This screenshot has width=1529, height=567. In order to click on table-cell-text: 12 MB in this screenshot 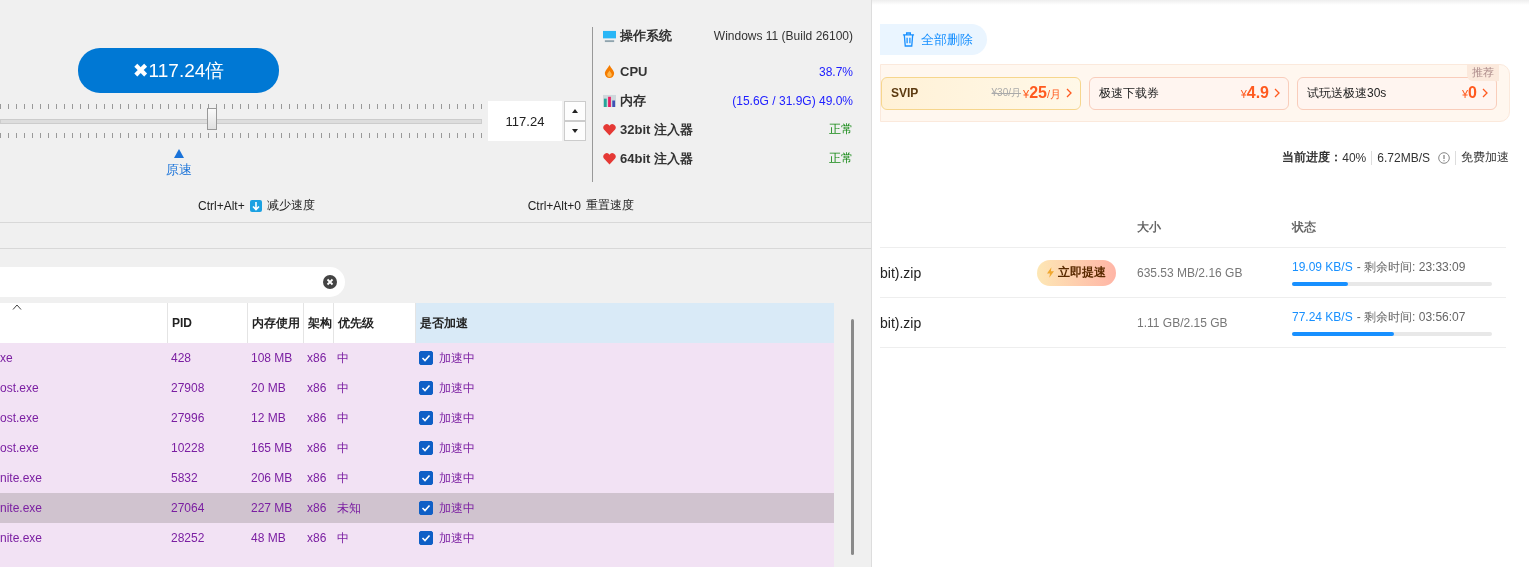, I will do `click(268, 418)`.